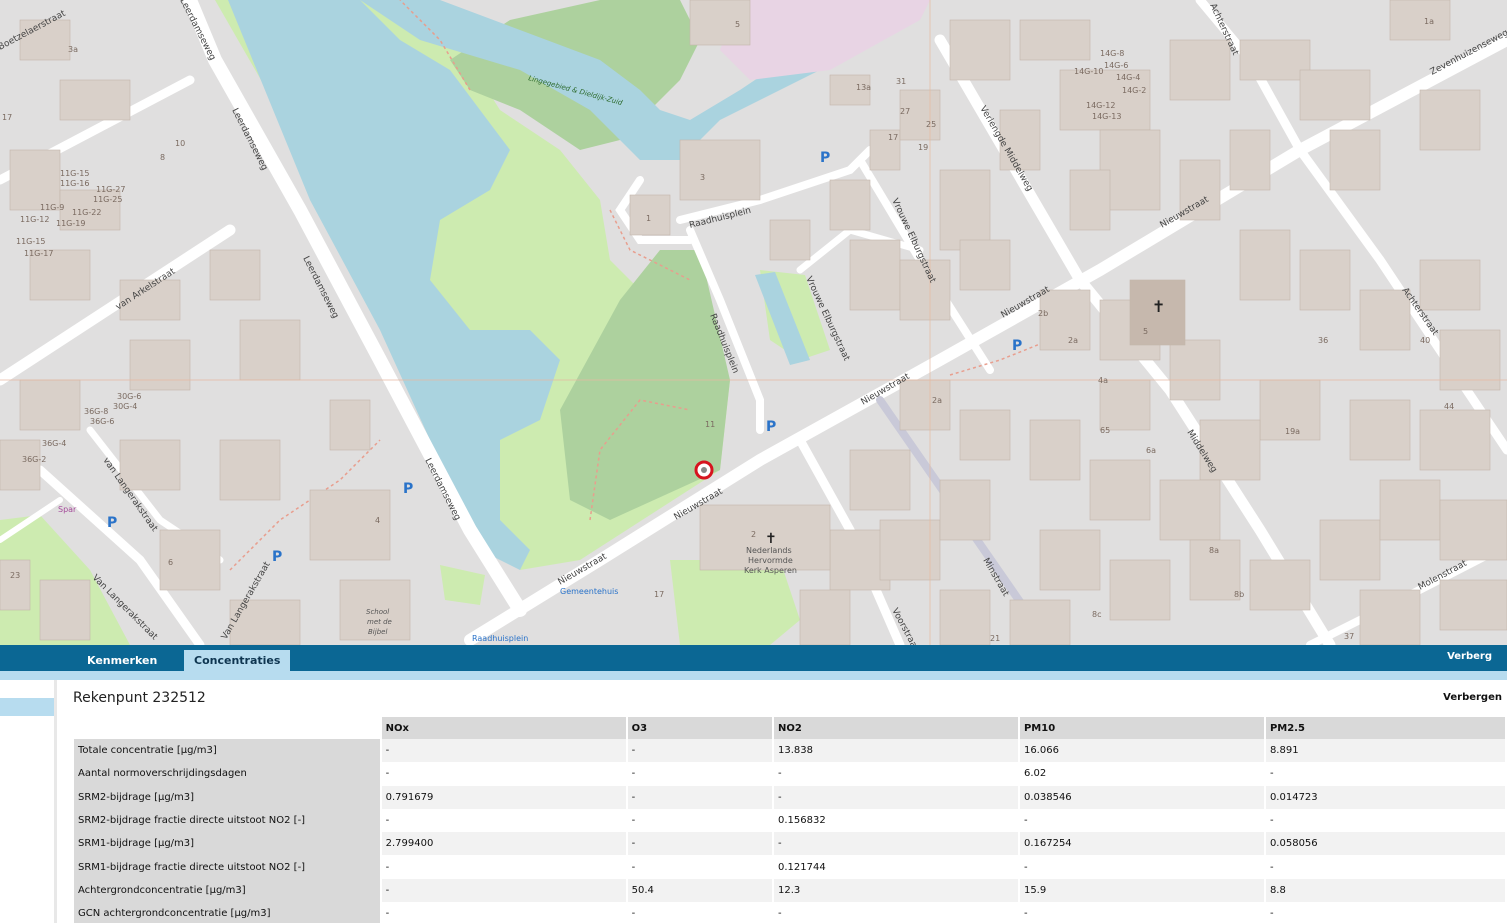  I want to click on cell-nox: 2.799400, so click(503, 844).